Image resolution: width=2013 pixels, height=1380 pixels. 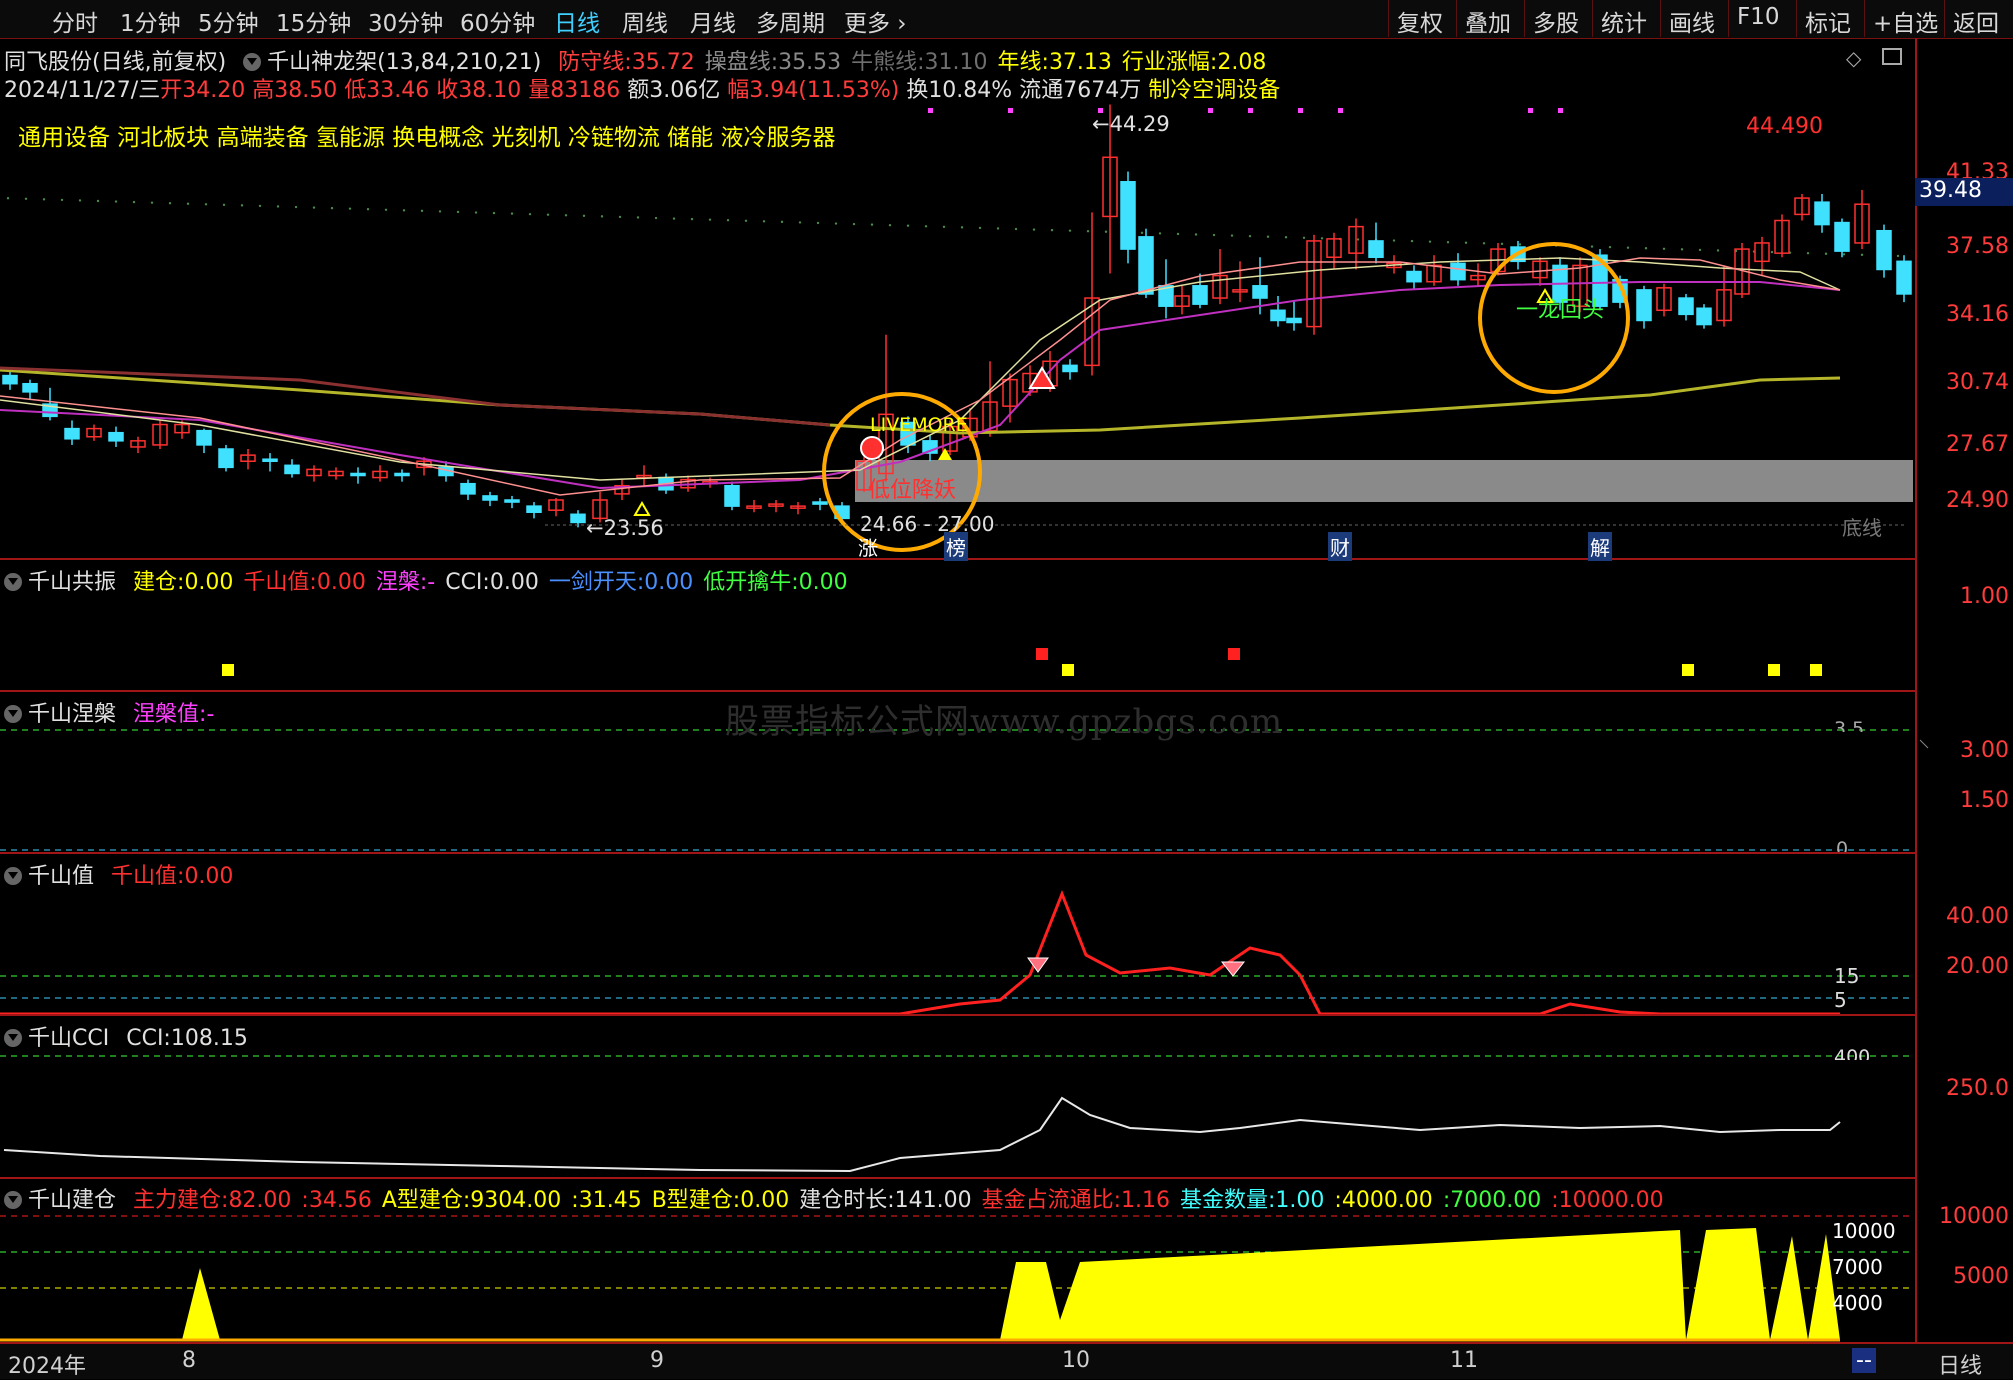 What do you see at coordinates (1842, 845) in the screenshot?
I see `pane2-ref-label: 0` at bounding box center [1842, 845].